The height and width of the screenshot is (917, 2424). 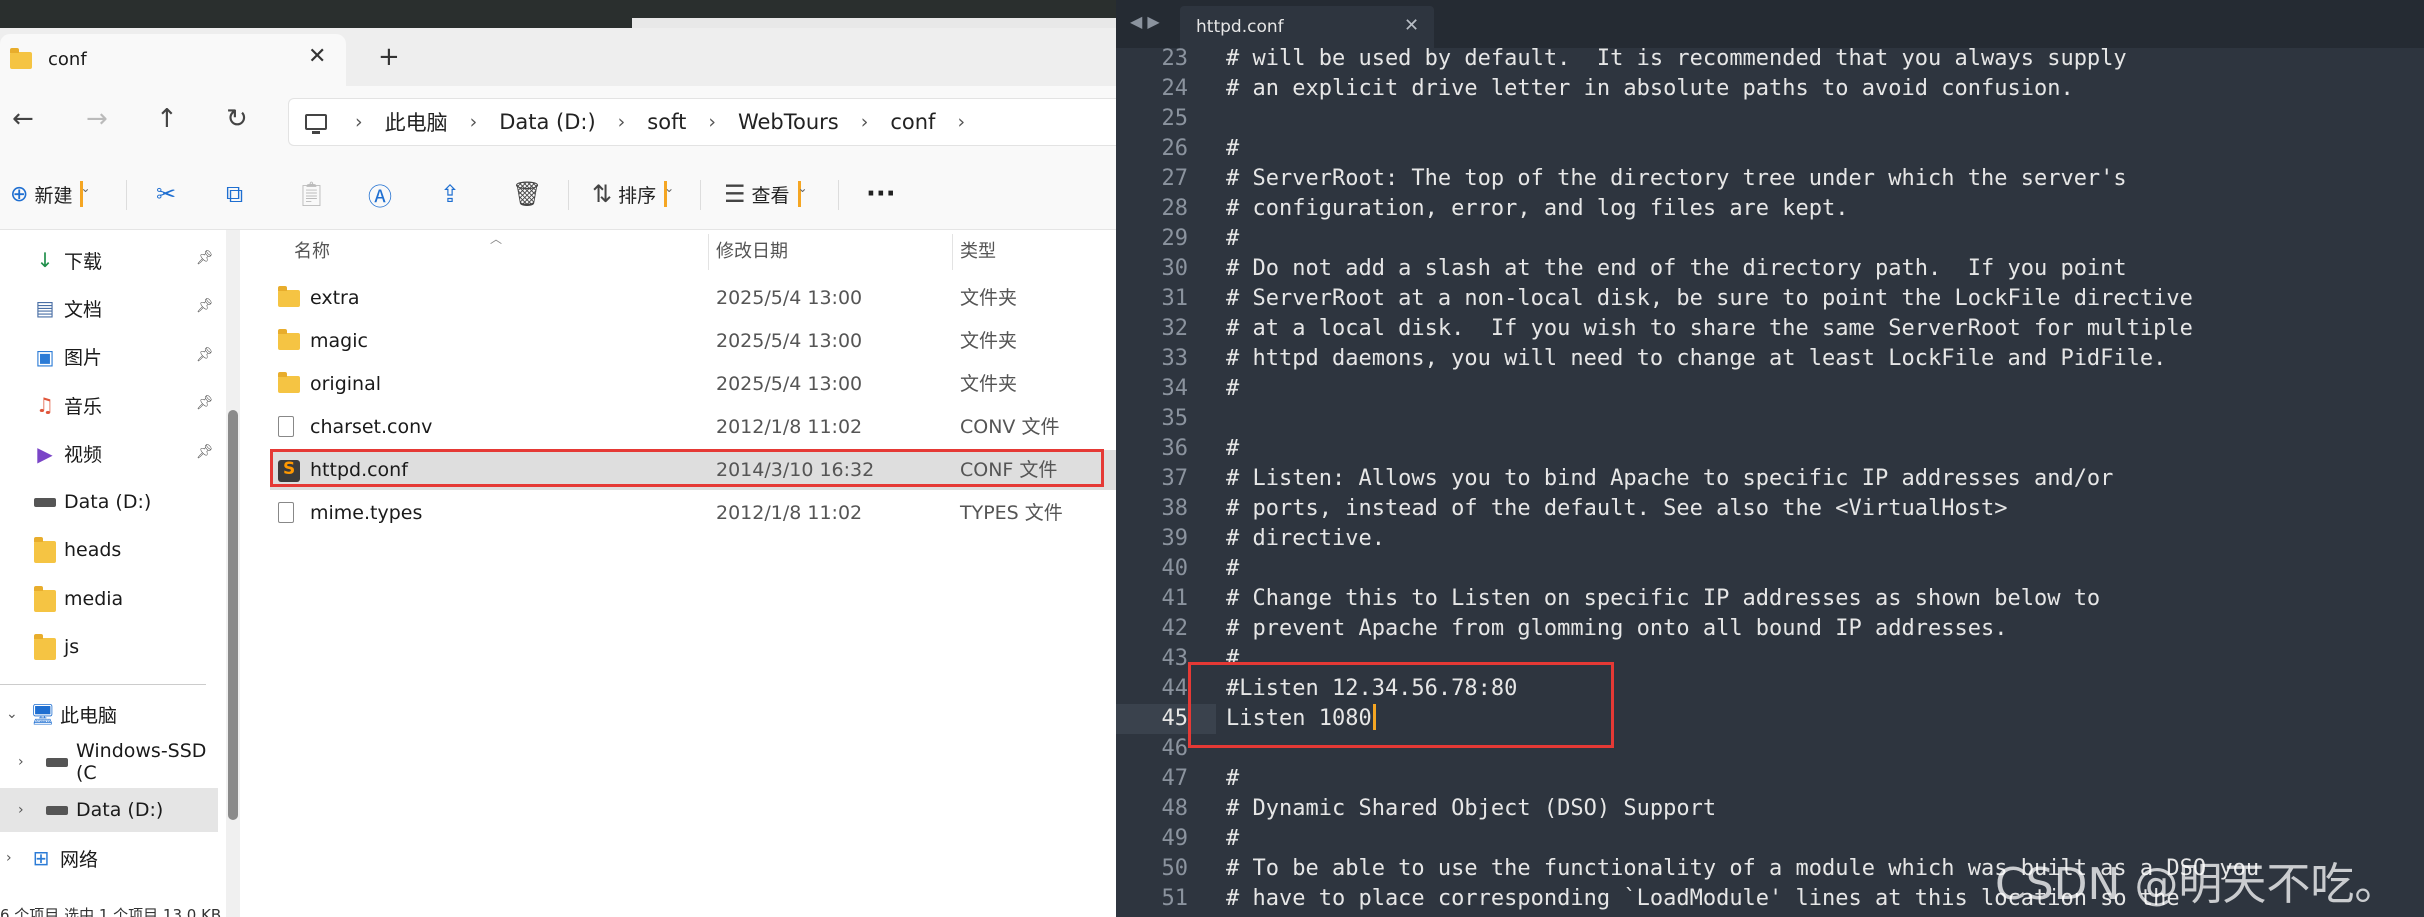 I want to click on address-bar: › 此电脑 › Data (D:) › soft › WebTours › conf ›, so click(x=702, y=122).